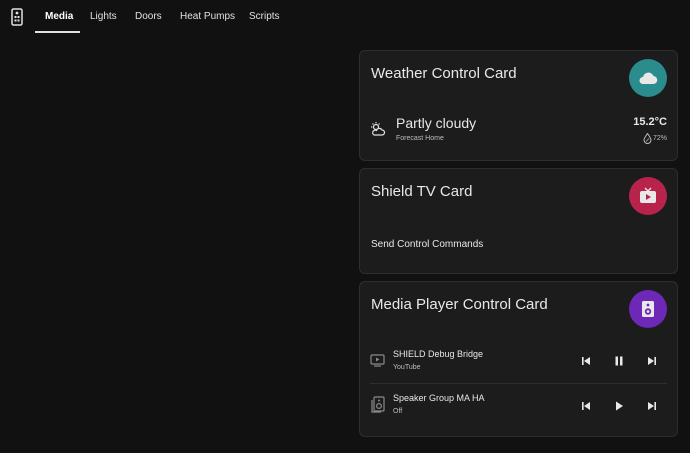 The width and height of the screenshot is (690, 453). I want to click on tv-icon, so click(377, 360).